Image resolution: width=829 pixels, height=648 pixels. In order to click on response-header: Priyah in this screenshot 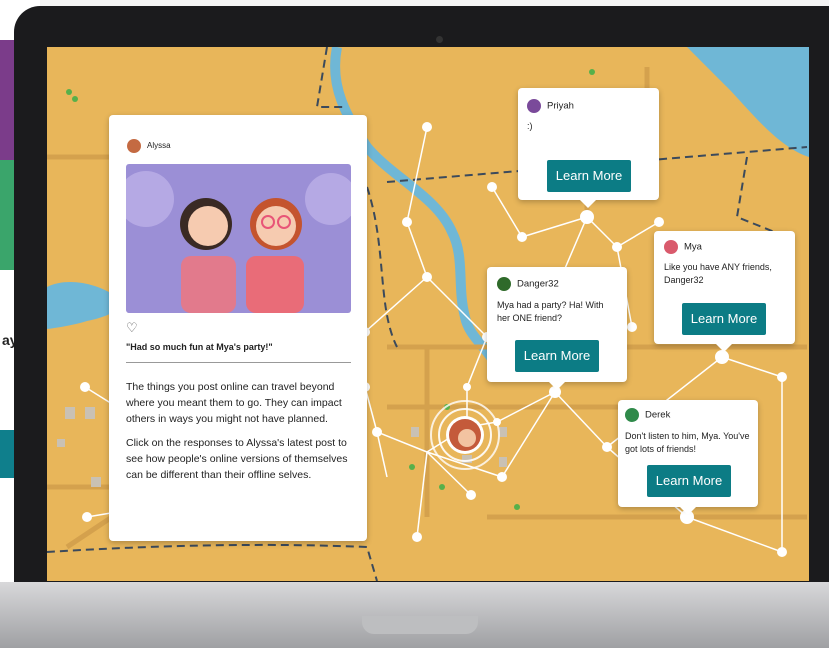, I will do `click(550, 106)`.